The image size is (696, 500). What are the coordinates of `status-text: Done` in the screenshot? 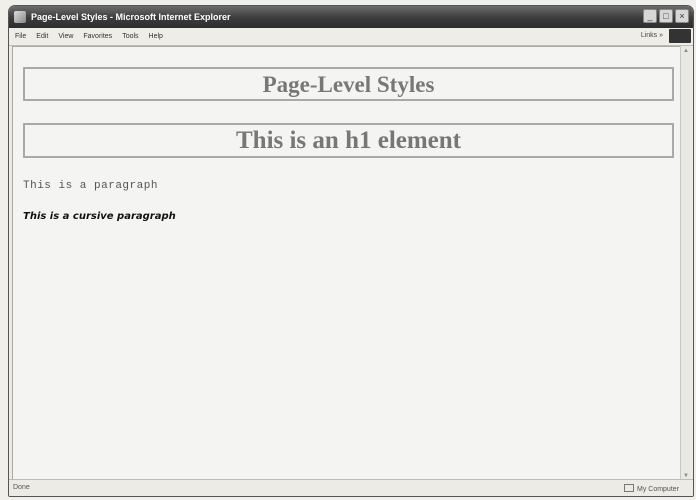 It's located at (21, 487).